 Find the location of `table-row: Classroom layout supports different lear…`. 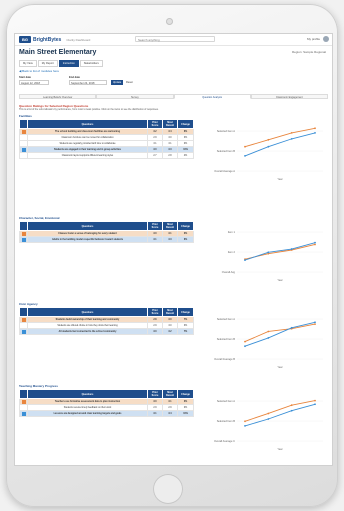

table-row: Classroom layout supports different lear… is located at coordinates (106, 155).